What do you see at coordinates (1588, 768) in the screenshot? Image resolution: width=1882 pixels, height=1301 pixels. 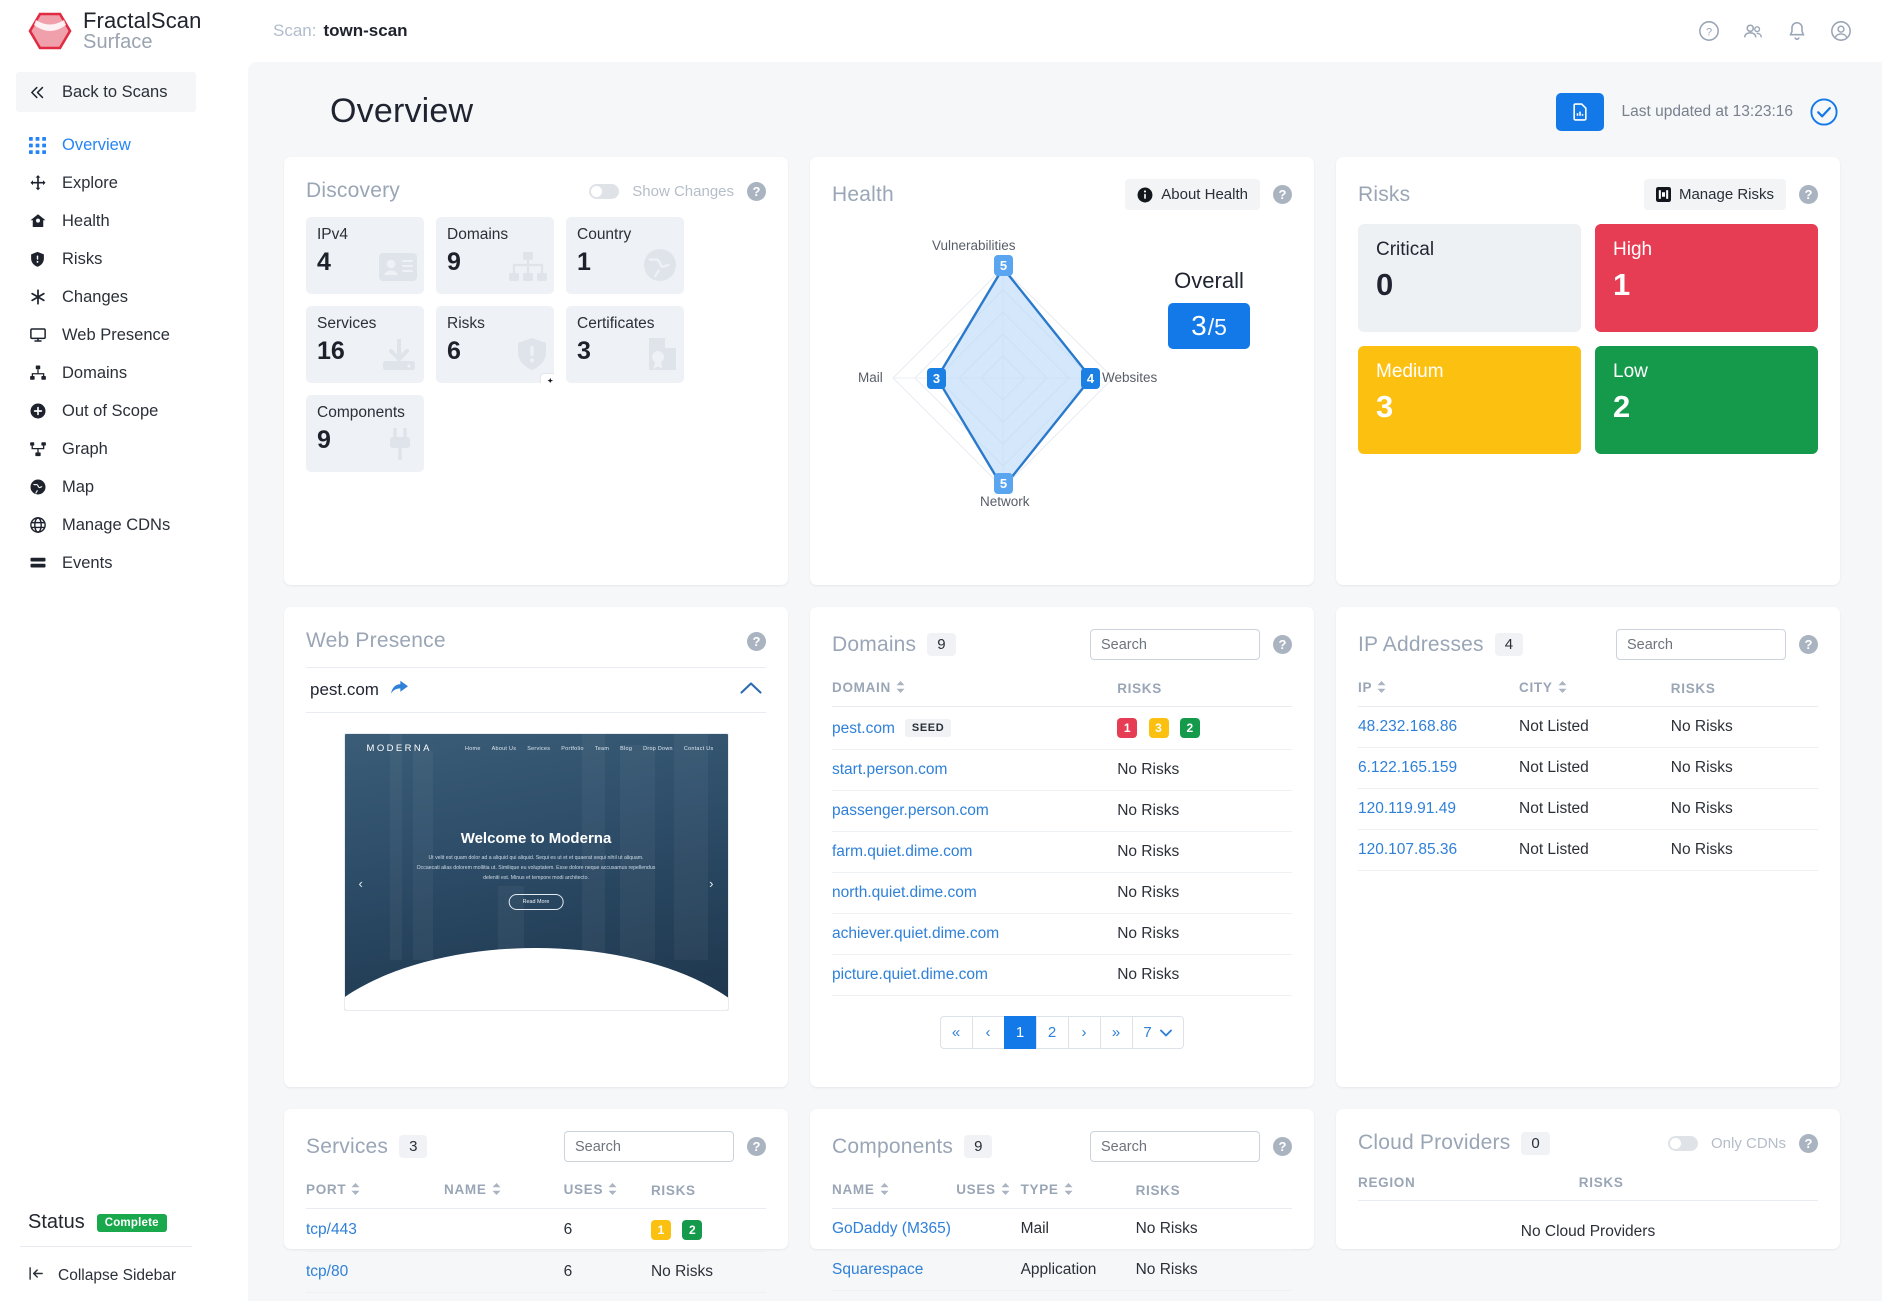 I see `table-row: 6.122.165.159 Not Listed No Risks` at bounding box center [1588, 768].